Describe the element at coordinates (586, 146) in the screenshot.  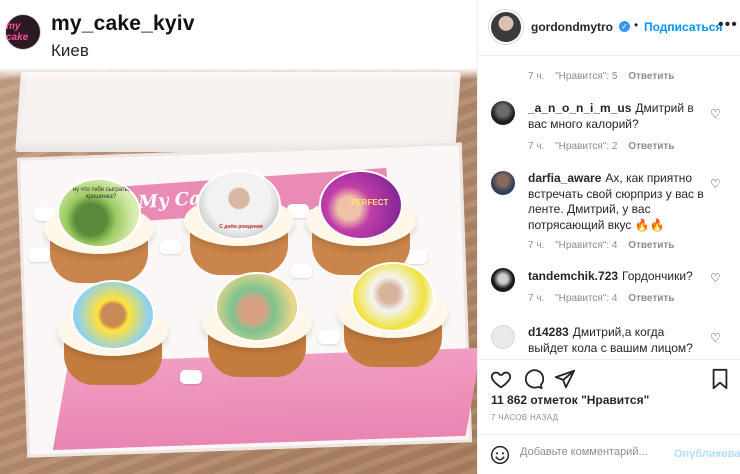
I see `comment-likes: "Нравится": 2` at that location.